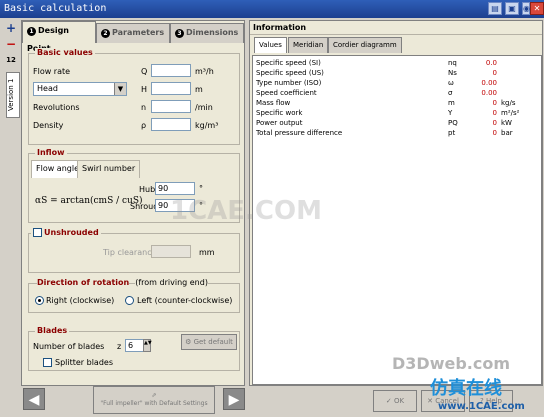 The image size is (544, 417). What do you see at coordinates (37, 232) in the screenshot?
I see `unshrouded-checkbox` at bounding box center [37, 232].